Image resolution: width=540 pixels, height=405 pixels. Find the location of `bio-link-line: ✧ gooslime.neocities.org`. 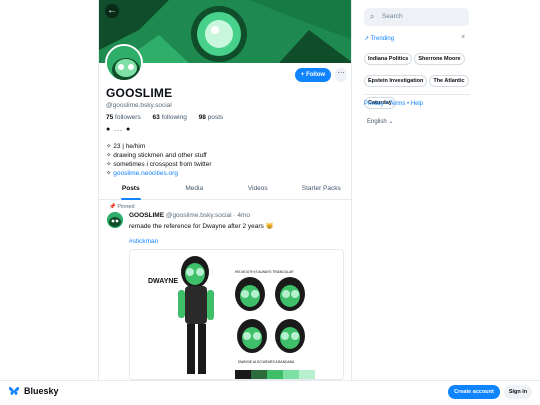

bio-link-line: ✧ gooslime.neocities.org is located at coordinates (159, 173).